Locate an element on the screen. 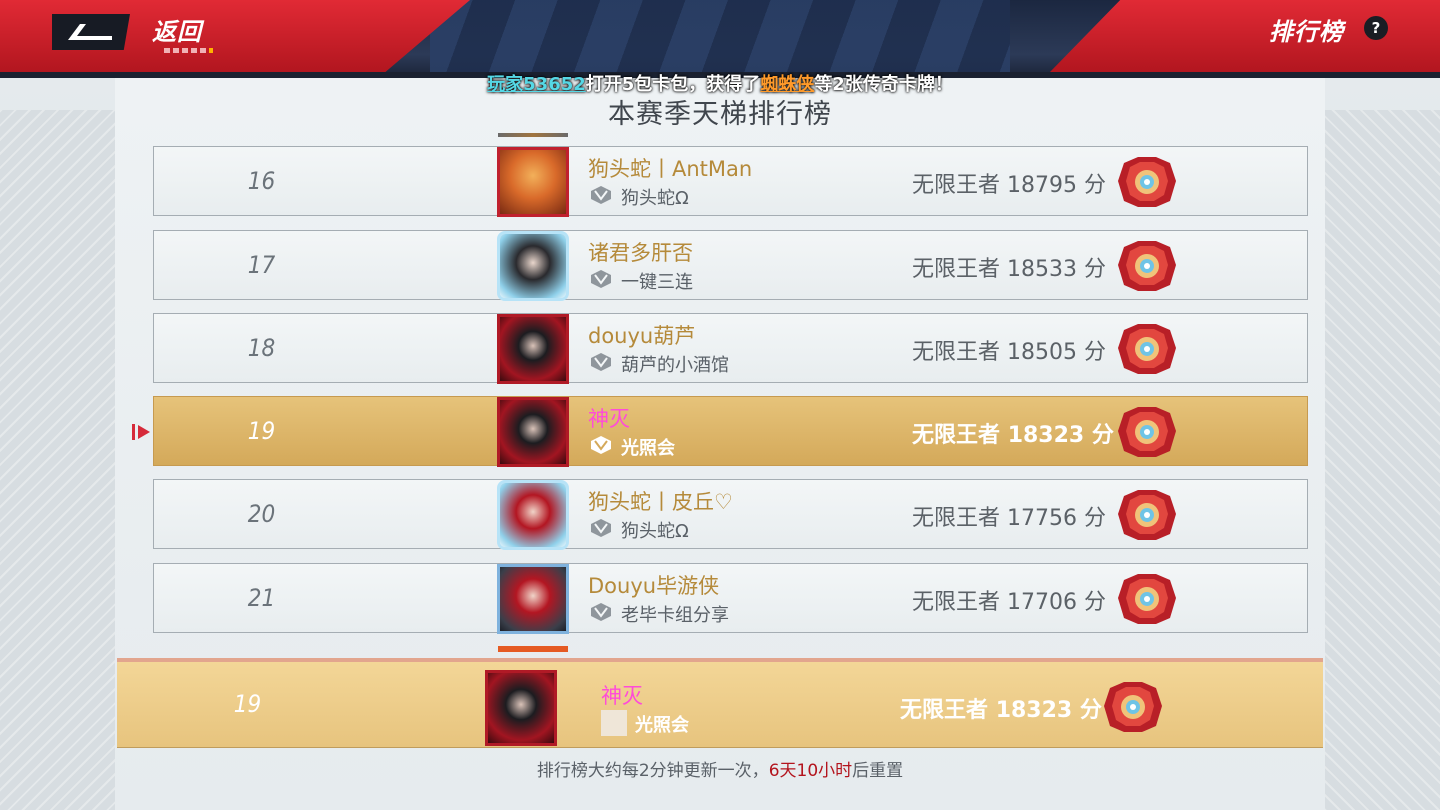  rank-tier-and-score: 无限王者 17706 分 is located at coordinates (1009, 600).